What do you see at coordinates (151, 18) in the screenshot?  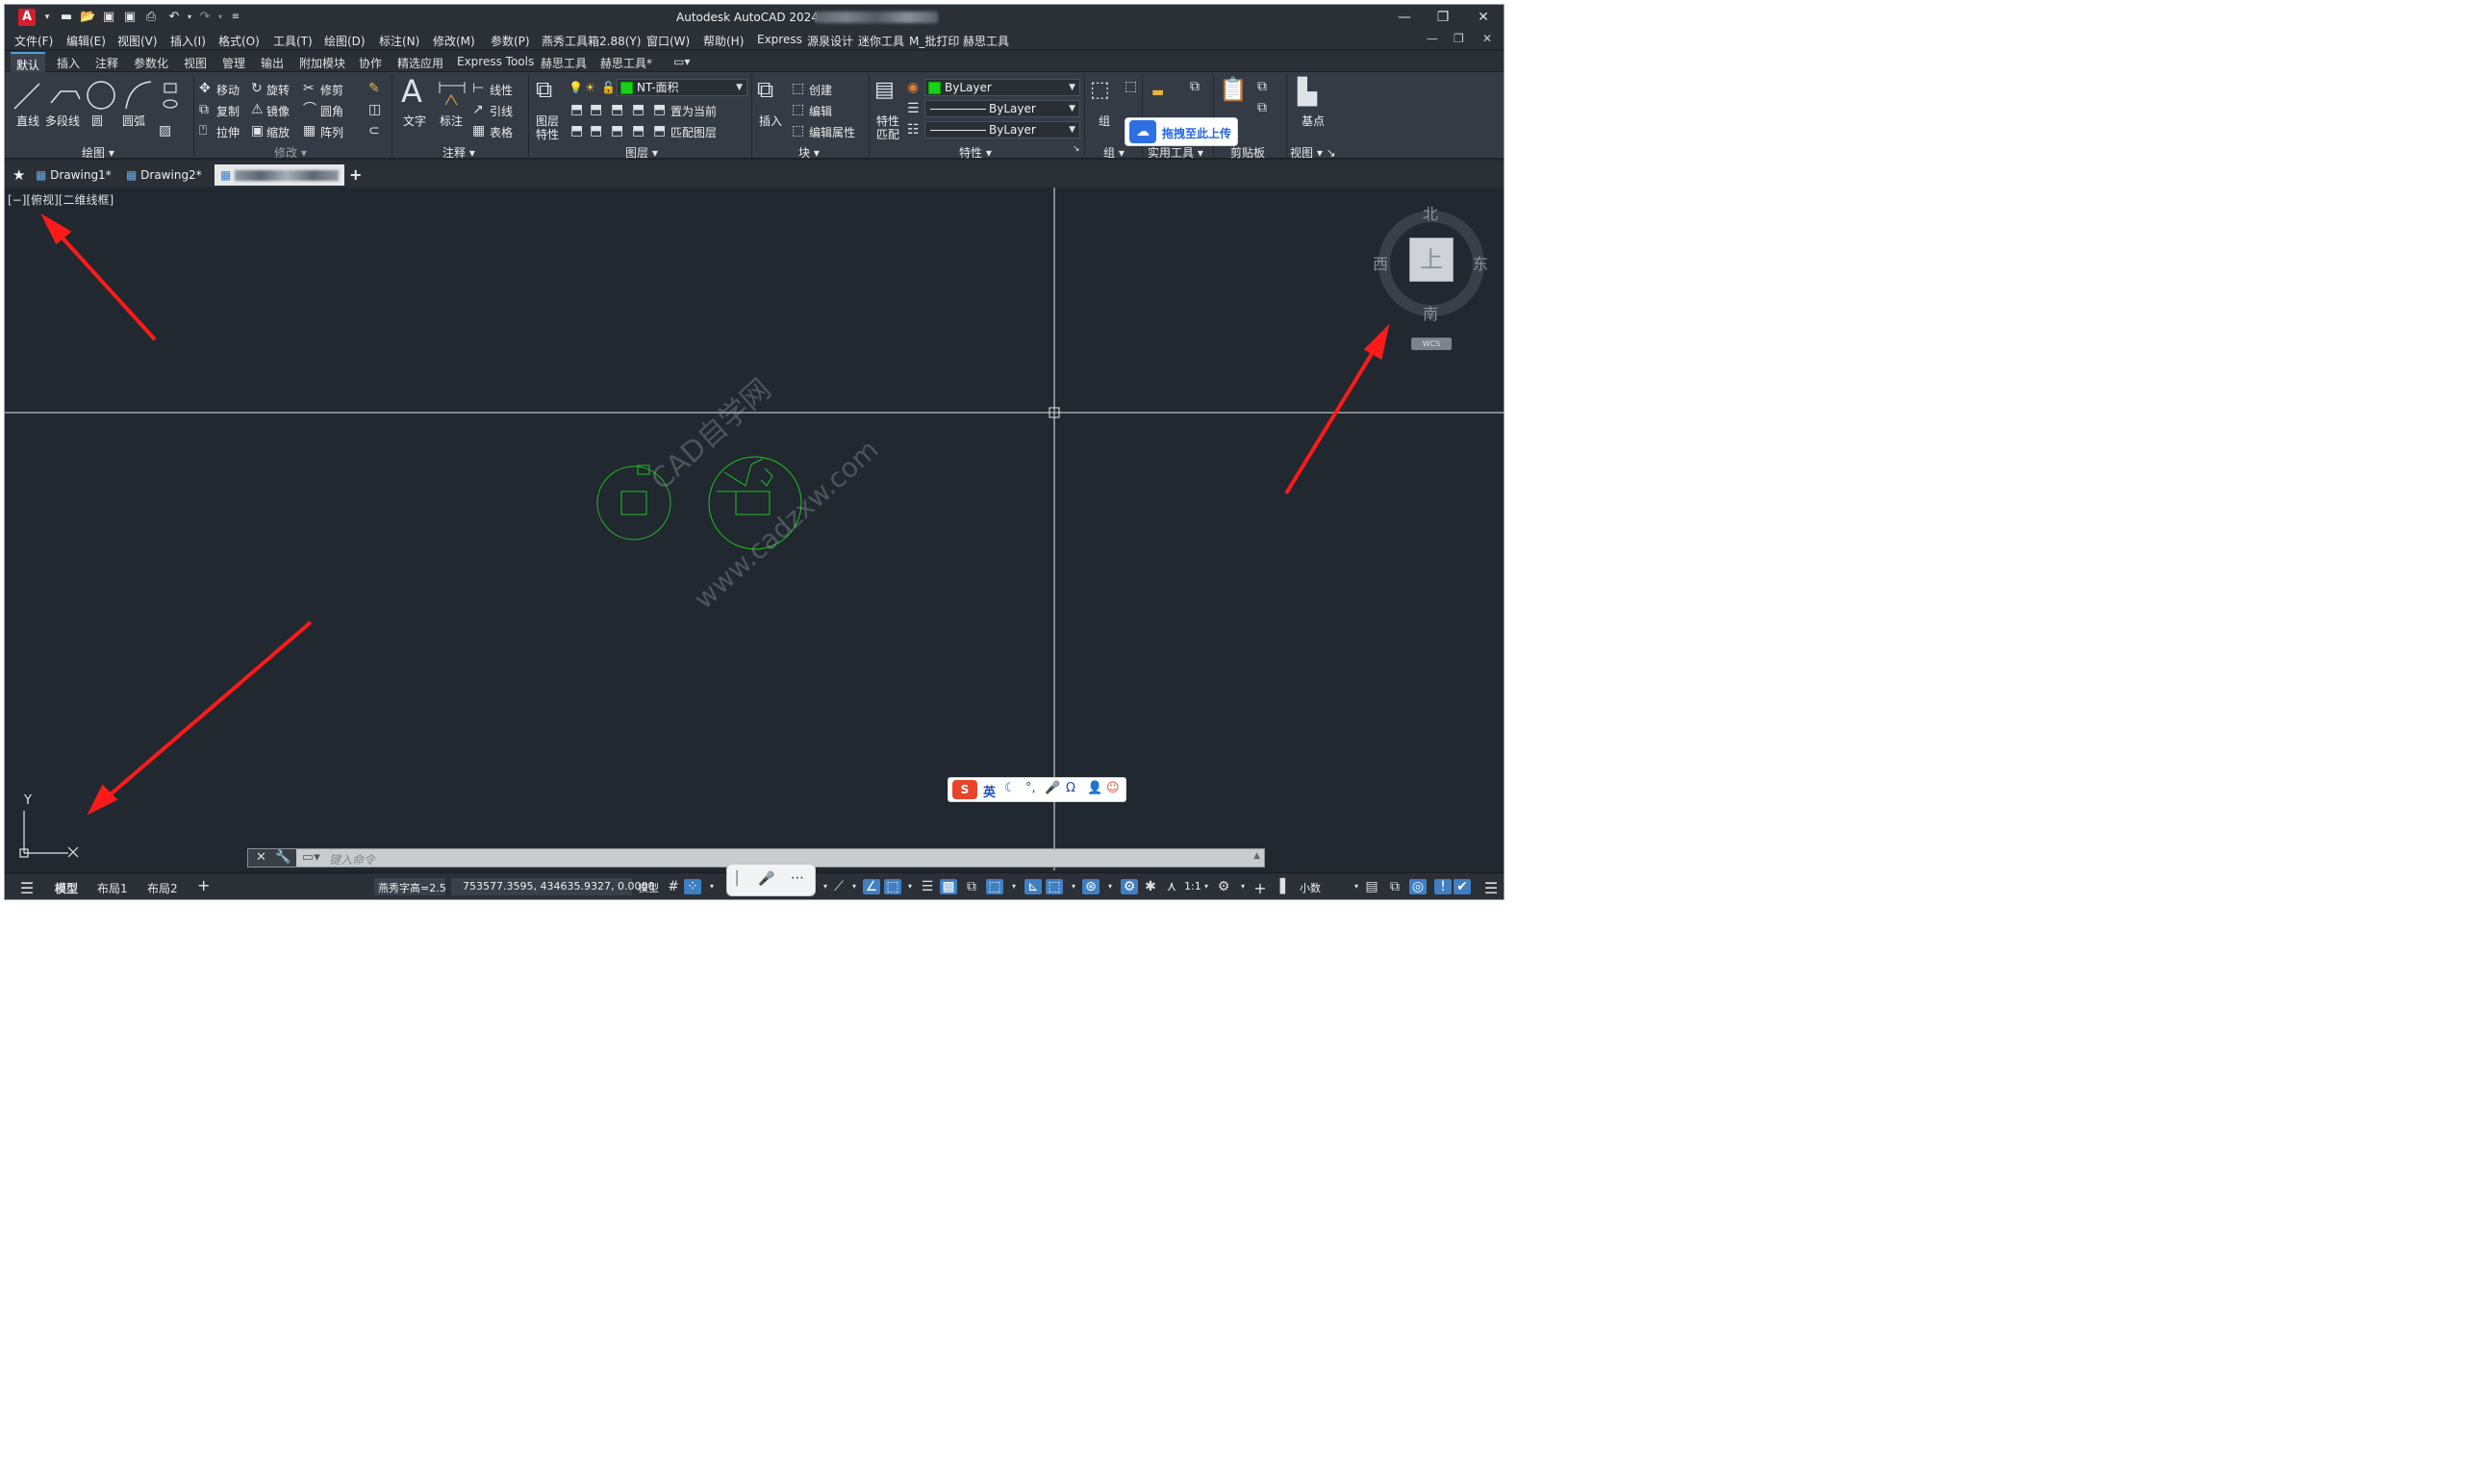 I see `plot-icon: ⎙` at bounding box center [151, 18].